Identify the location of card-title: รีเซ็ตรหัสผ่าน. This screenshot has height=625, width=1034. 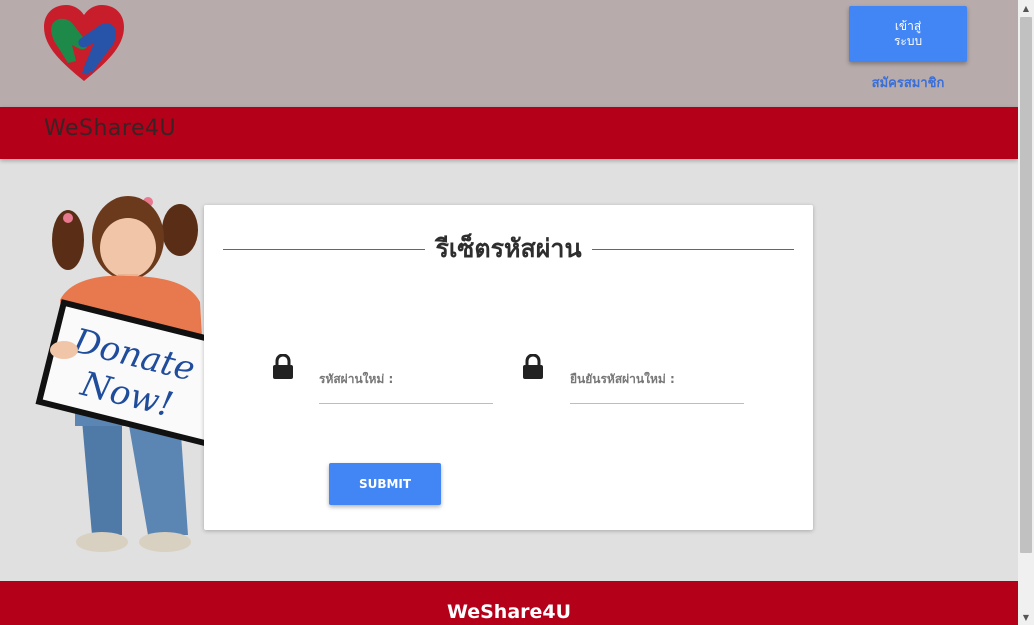
(508, 248).